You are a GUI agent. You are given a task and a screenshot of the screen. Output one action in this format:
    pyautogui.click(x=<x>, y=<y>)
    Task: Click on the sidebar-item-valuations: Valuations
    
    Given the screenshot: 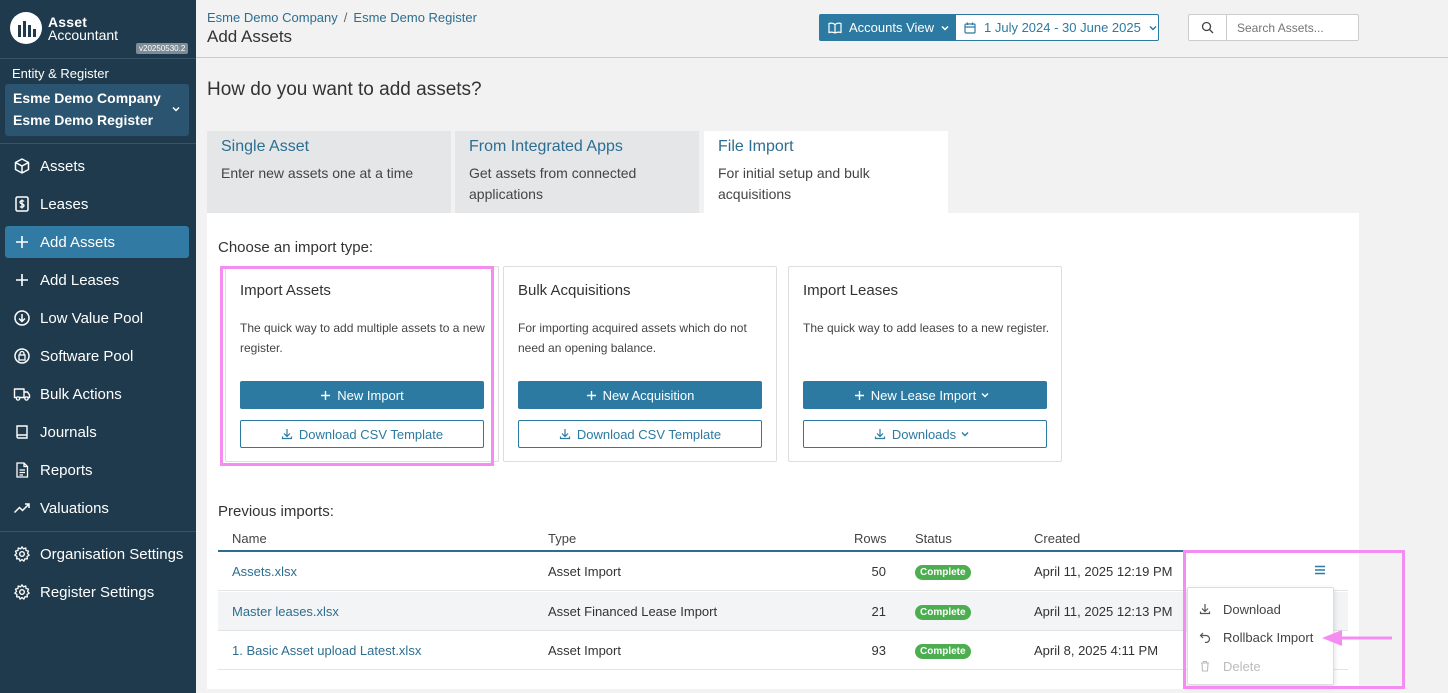 What is the action you would take?
    pyautogui.click(x=97, y=508)
    